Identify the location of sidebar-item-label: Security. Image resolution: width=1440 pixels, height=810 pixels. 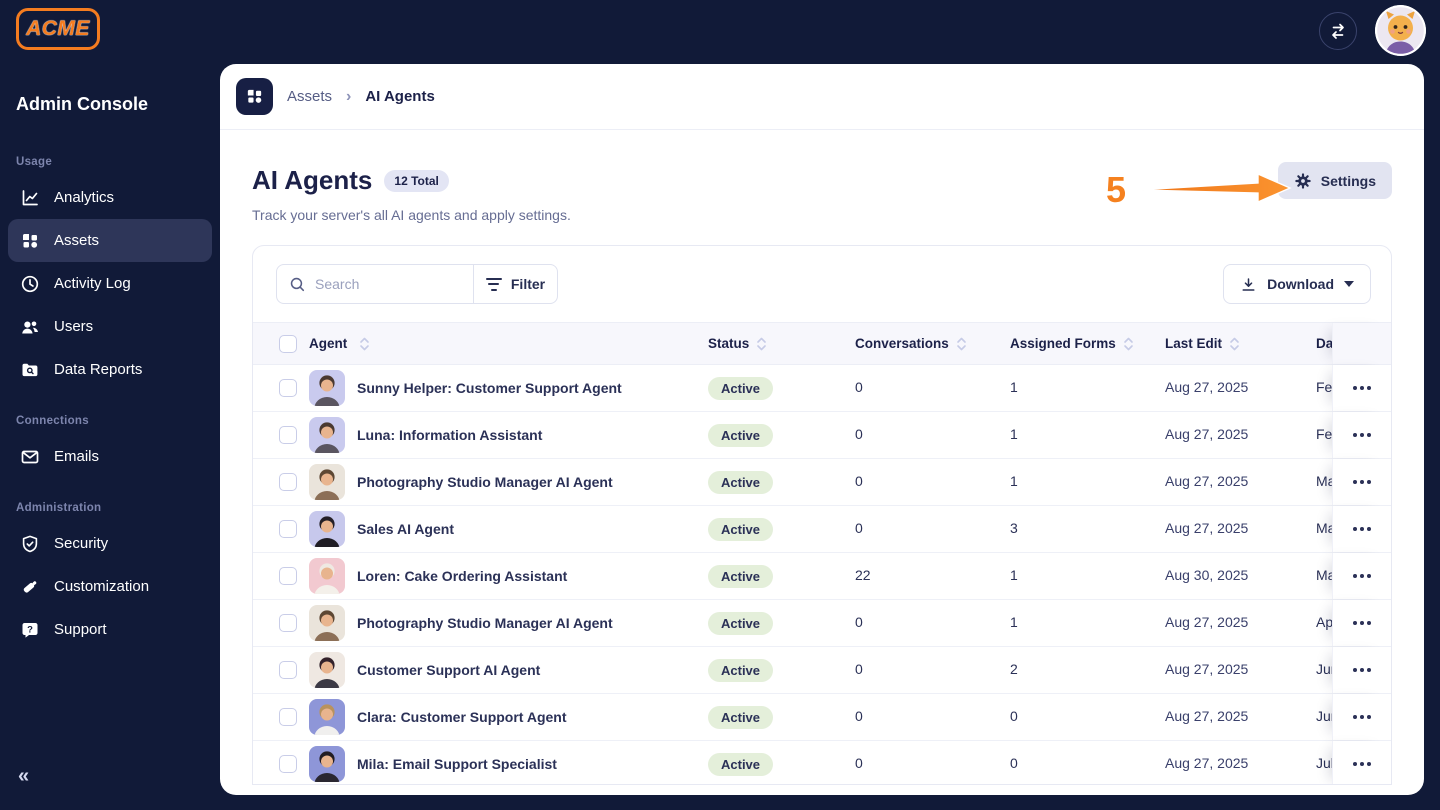
(81, 543).